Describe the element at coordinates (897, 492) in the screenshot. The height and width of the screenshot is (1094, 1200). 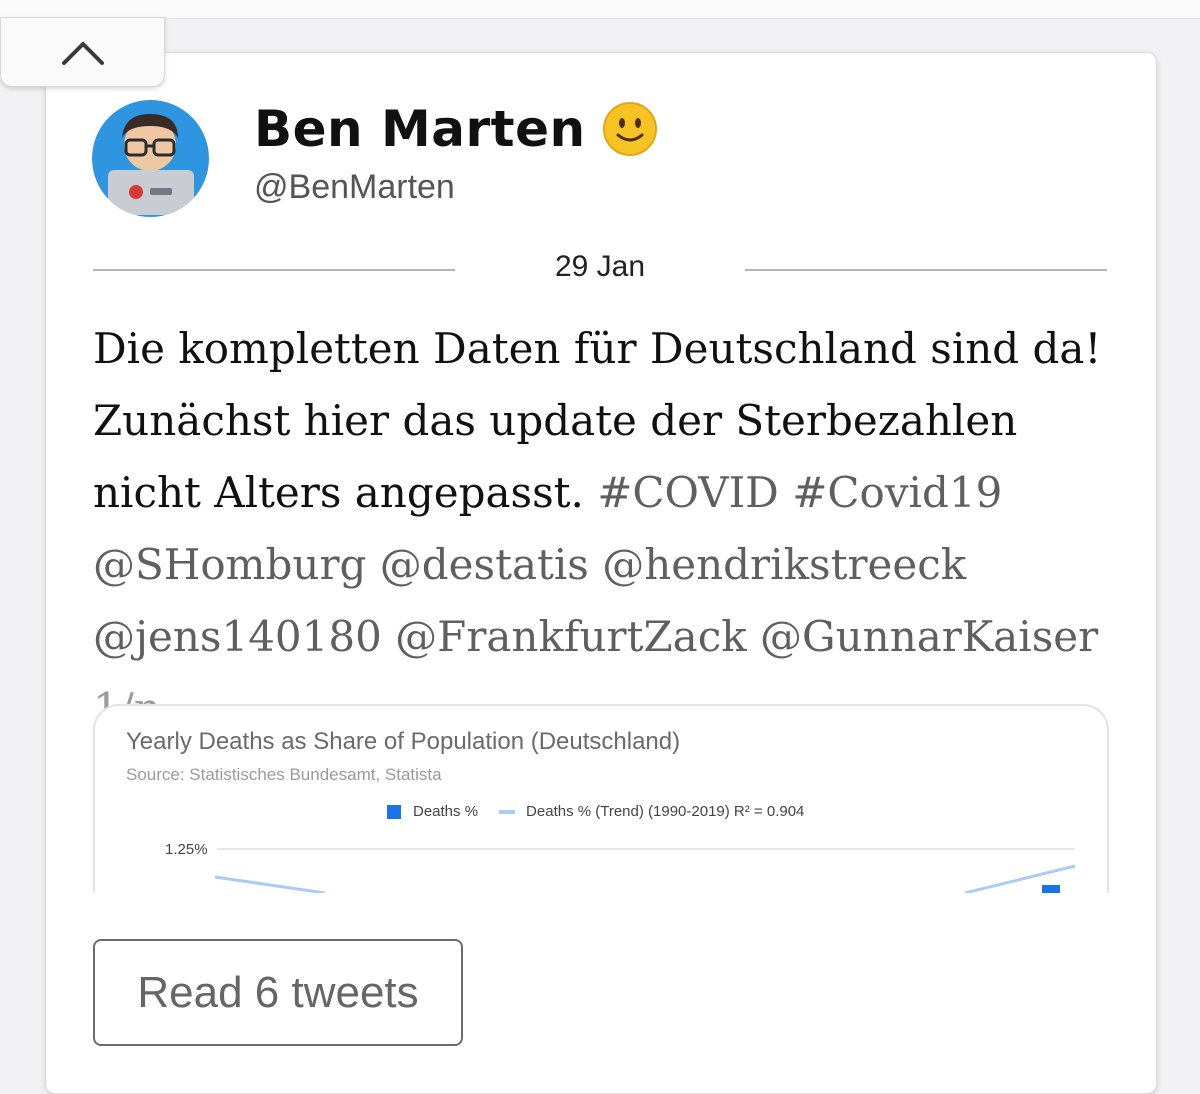
I see `hashtag-covid19: #Covid19` at that location.